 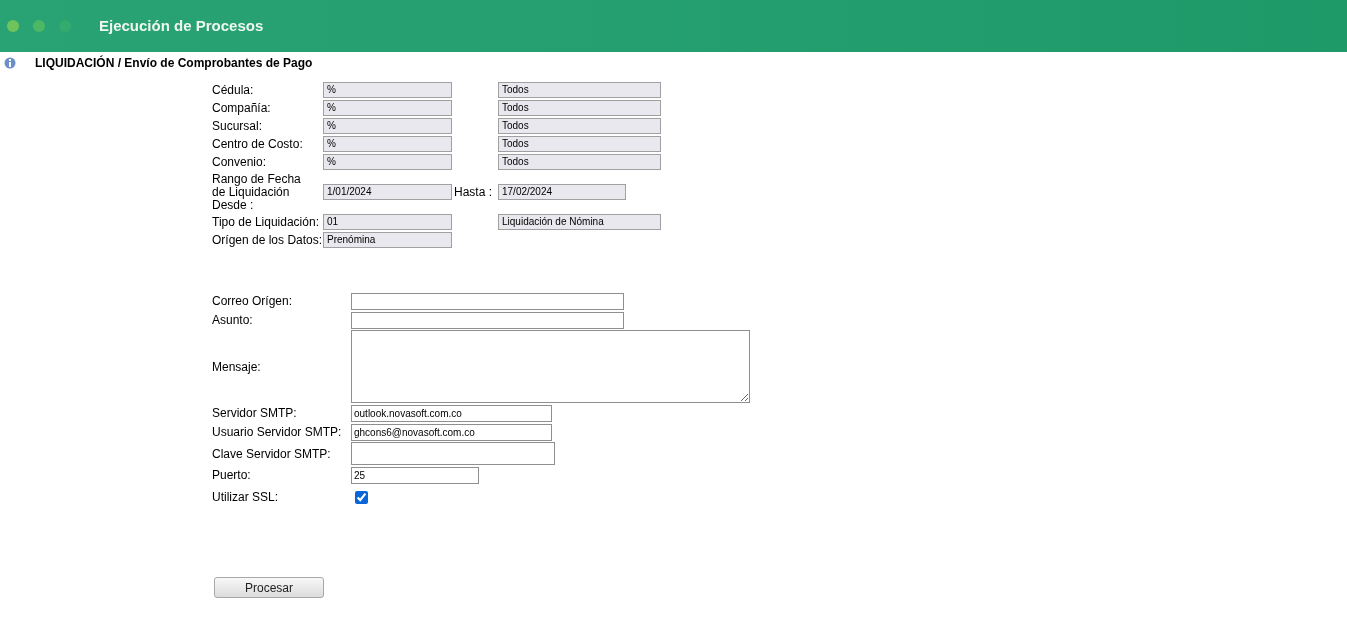 I want to click on field-label: Orígen de los Datos:, so click(x=267, y=240).